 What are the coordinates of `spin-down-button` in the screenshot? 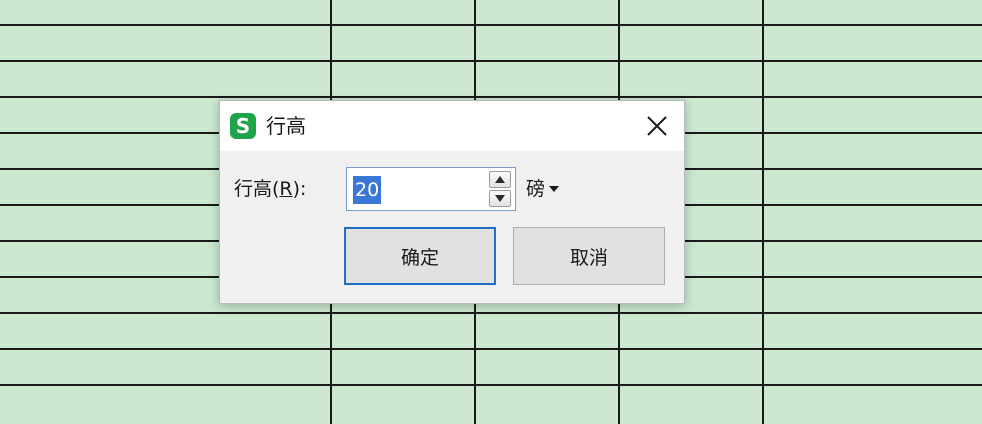 It's located at (500, 198).